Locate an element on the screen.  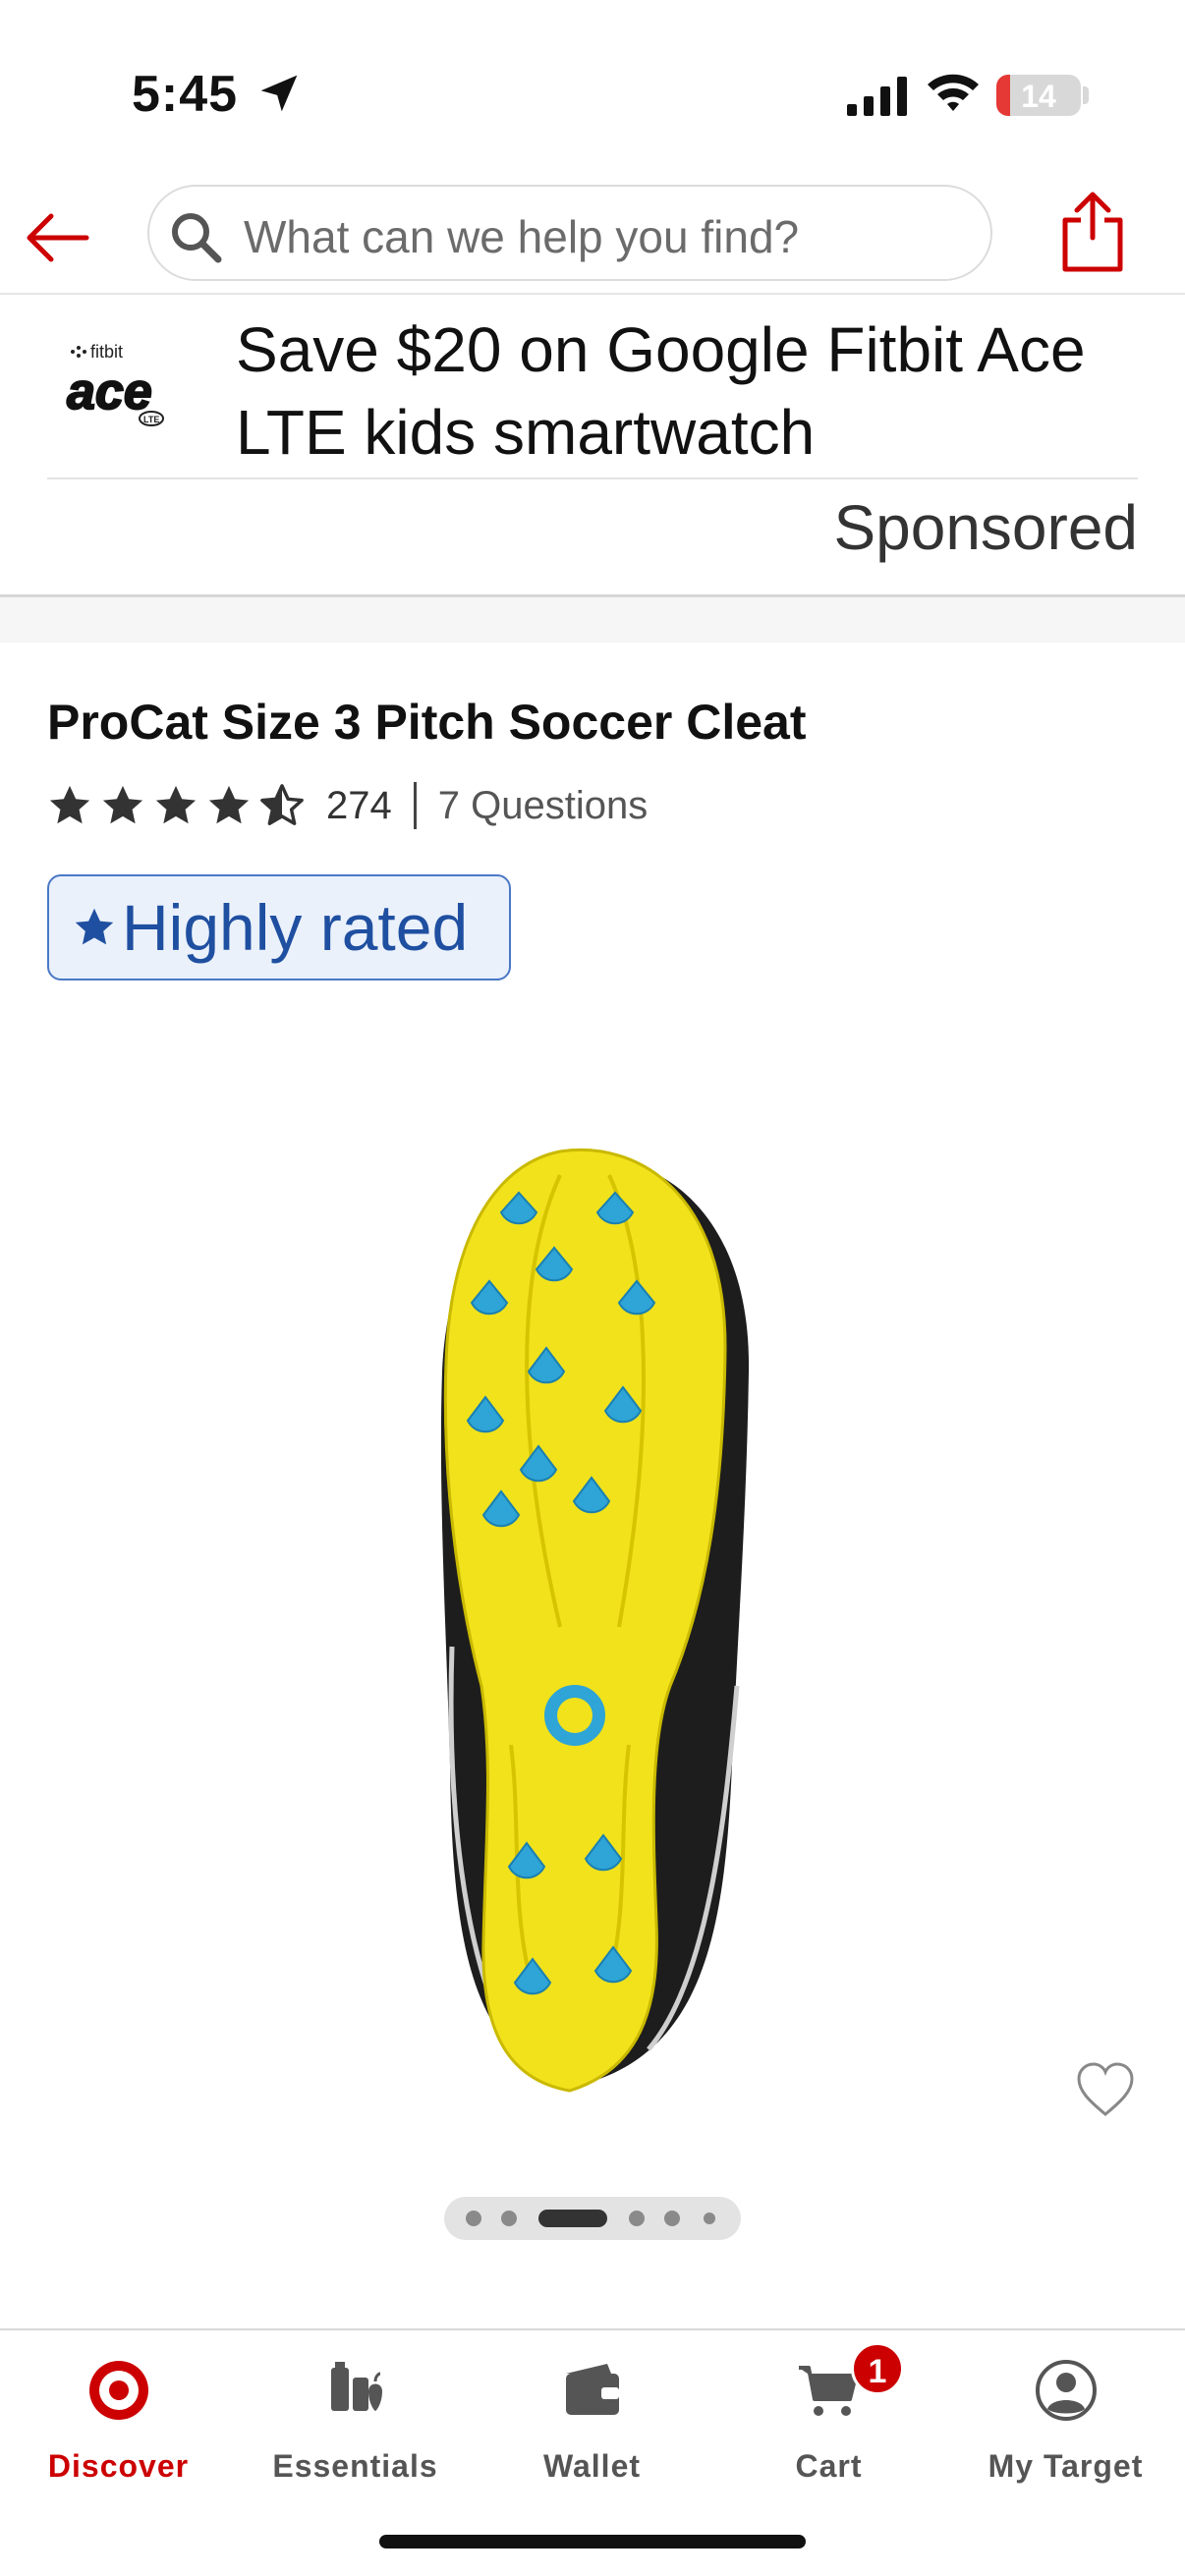
star-icon is located at coordinates (95, 926).